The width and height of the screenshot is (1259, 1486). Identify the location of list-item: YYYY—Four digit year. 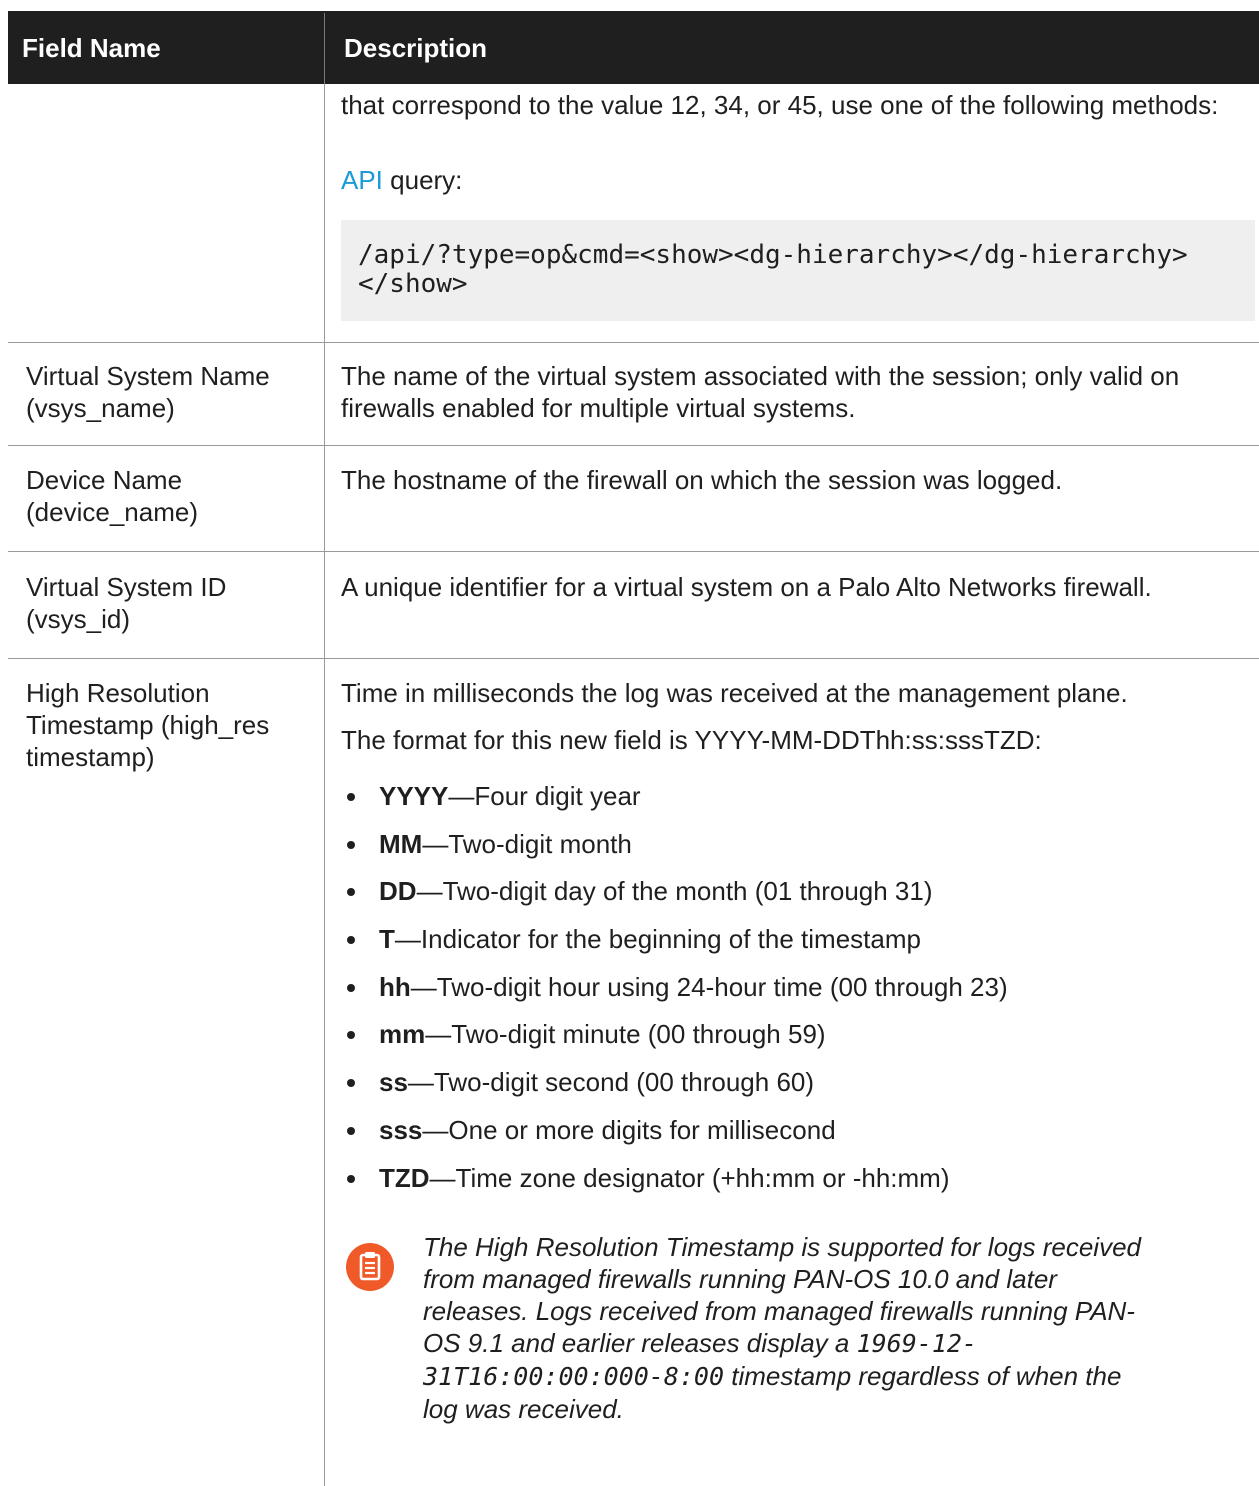
(791, 804).